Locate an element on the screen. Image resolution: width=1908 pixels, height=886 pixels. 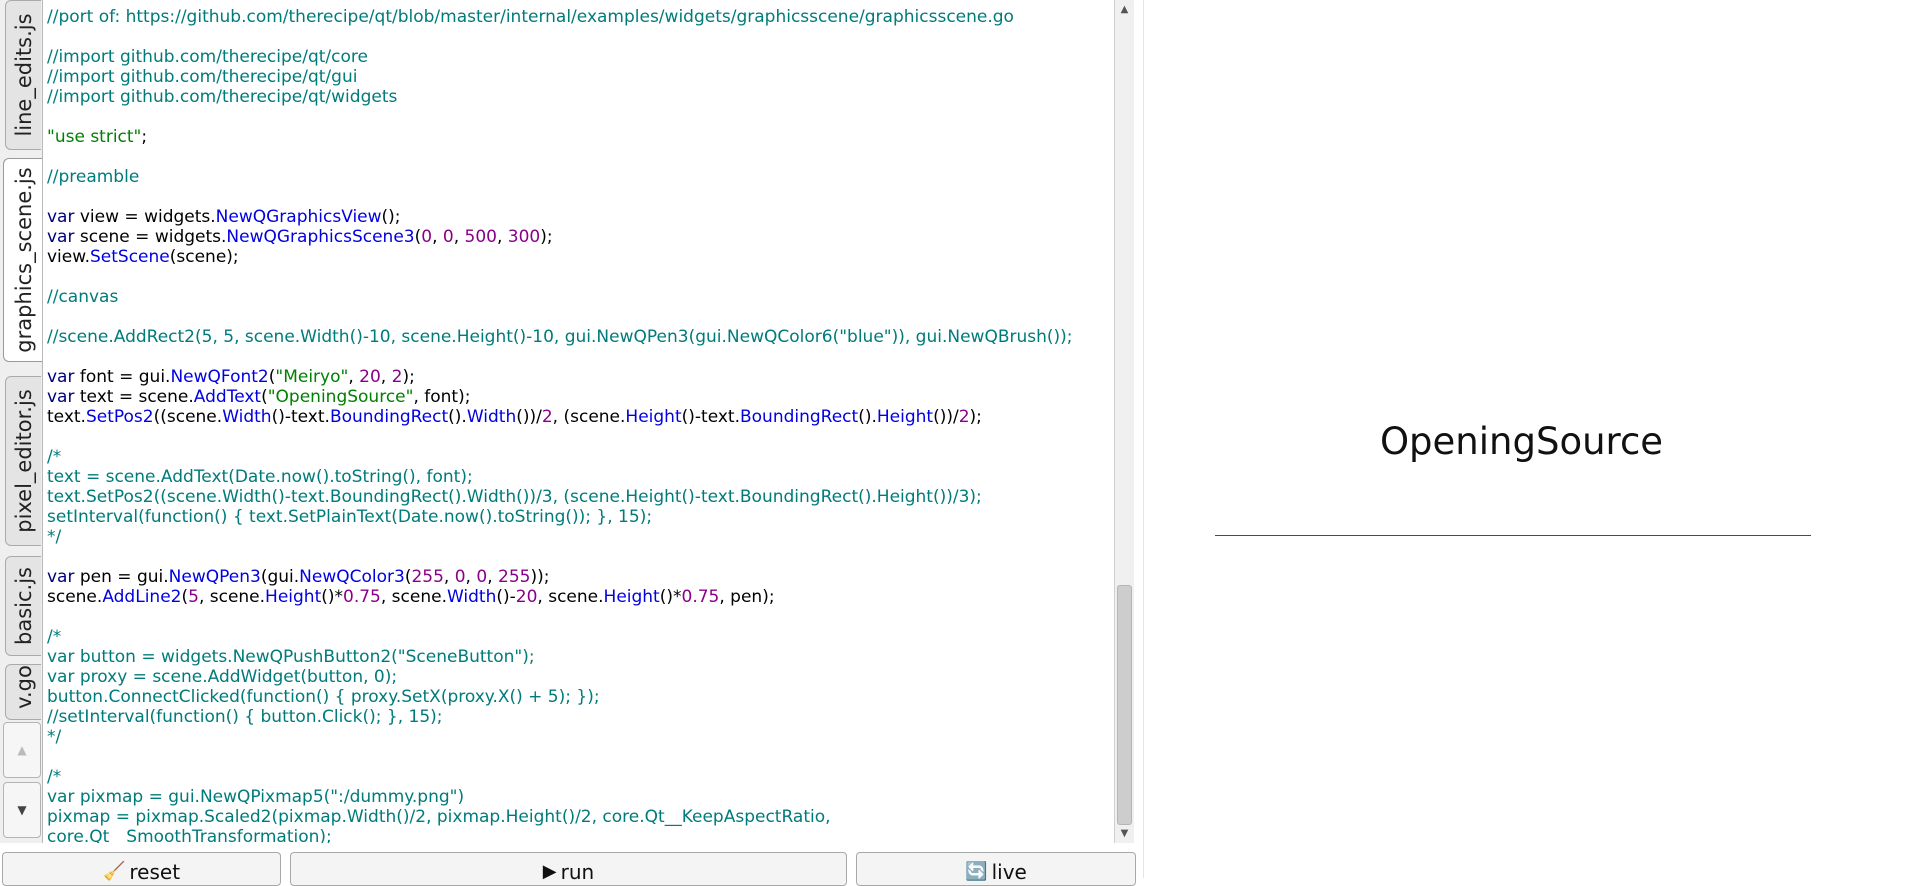
tab-graphics-scene: graphics_scene.js is located at coordinates (22, 260).